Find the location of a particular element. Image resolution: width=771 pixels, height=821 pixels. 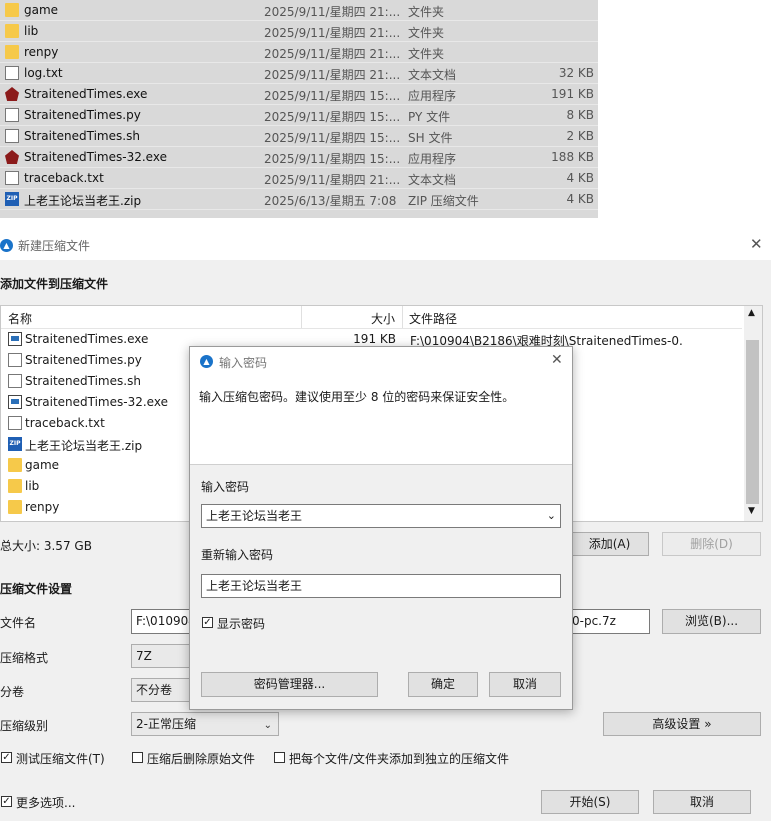

level-label: 压缩级别 is located at coordinates (24, 726).